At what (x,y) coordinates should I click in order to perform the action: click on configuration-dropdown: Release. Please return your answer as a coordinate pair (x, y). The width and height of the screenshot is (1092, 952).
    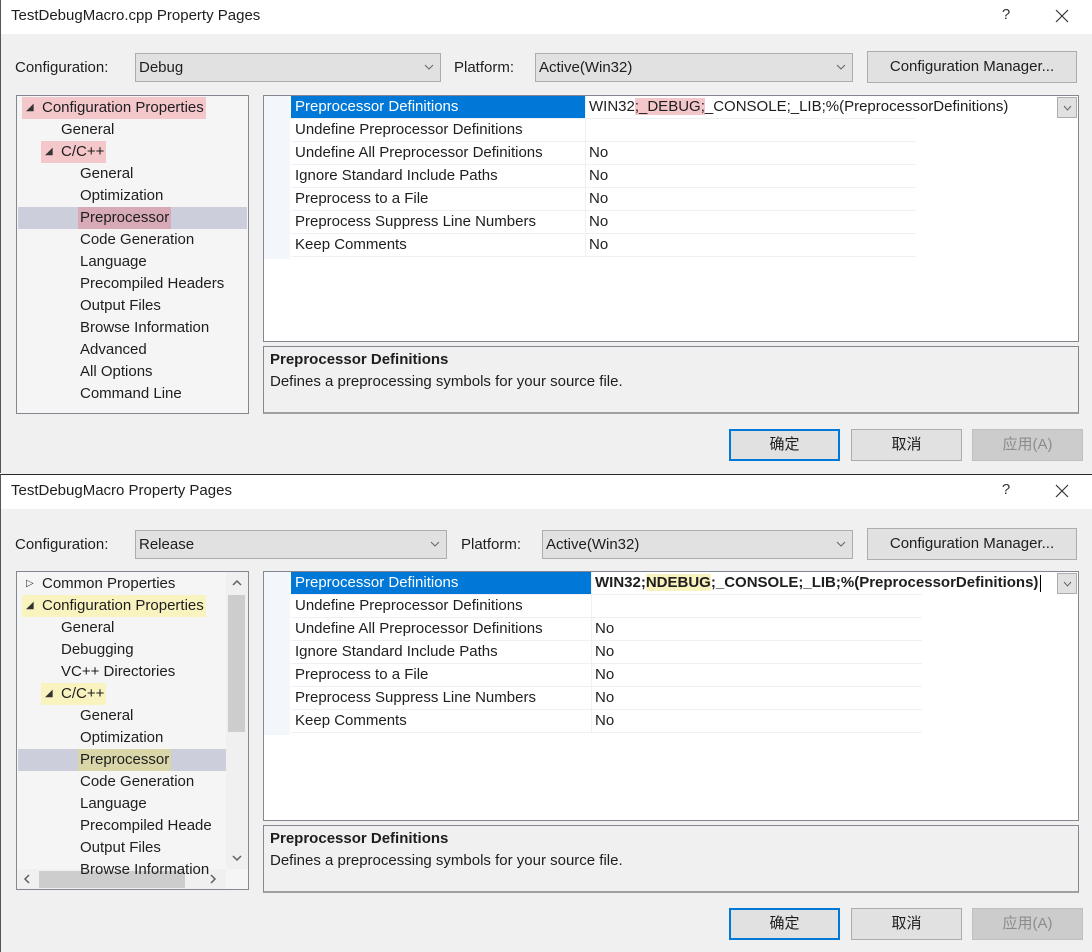
    Looking at the image, I should click on (291, 544).